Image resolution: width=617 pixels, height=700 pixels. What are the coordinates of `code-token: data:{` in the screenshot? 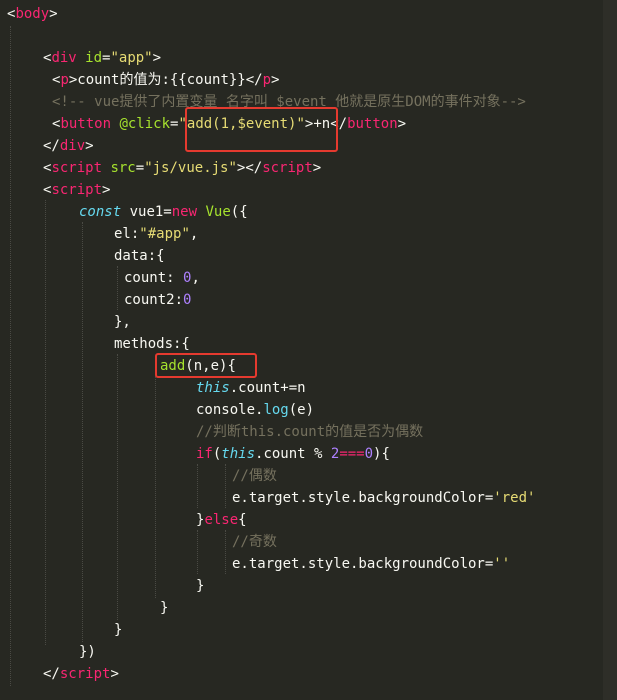 It's located at (139, 256).